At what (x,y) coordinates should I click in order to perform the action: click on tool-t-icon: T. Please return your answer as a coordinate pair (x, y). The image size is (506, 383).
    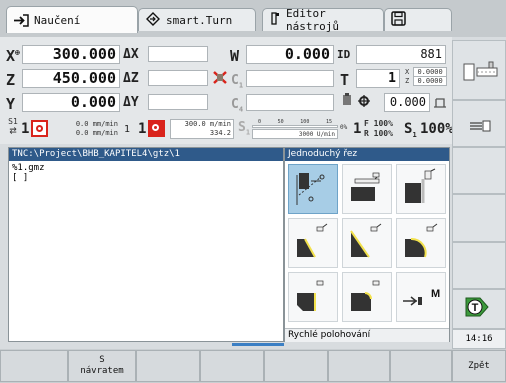
    Looking at the image, I should click on (479, 309).